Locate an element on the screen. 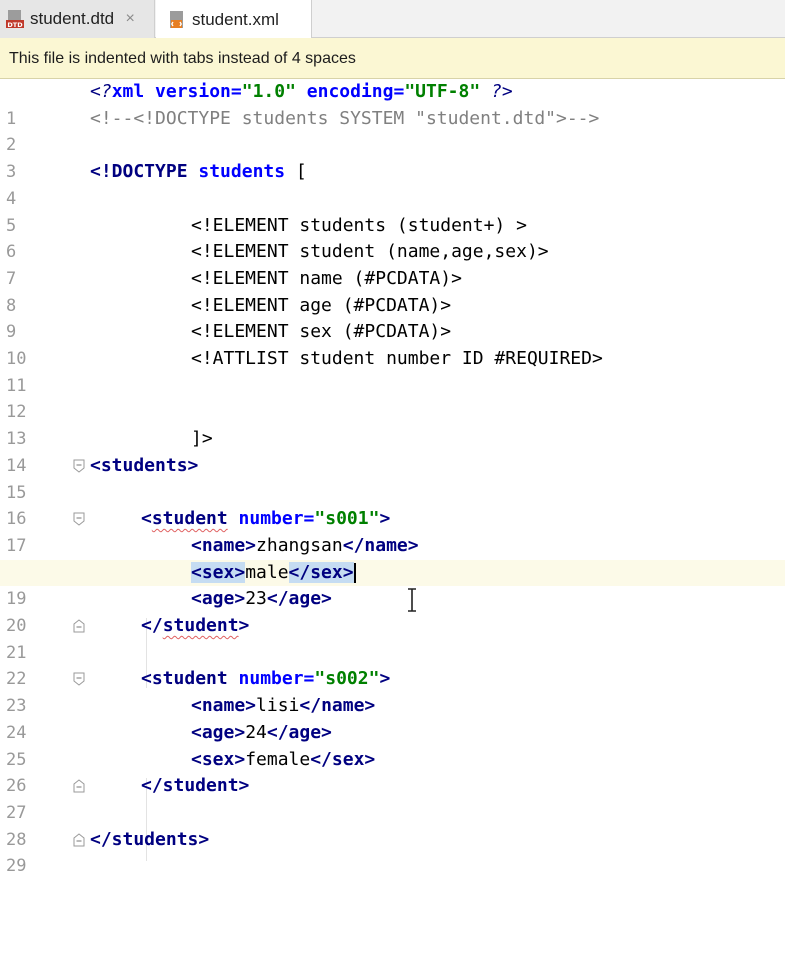  current-code-line: 19 <sex>male</sex> is located at coordinates (392, 584).